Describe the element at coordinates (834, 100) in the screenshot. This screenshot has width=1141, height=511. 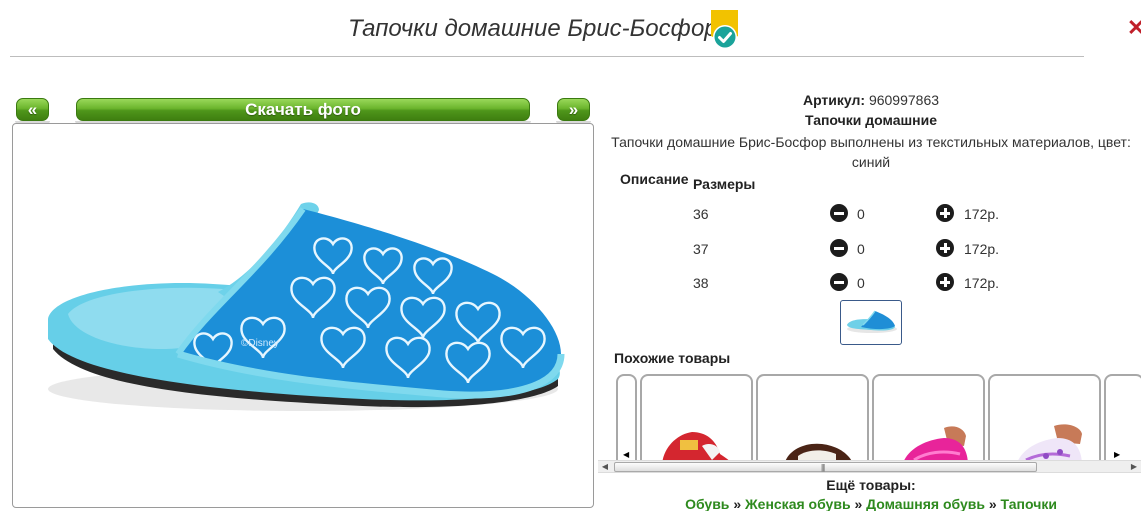
I see `article-label: Артикул:` at that location.